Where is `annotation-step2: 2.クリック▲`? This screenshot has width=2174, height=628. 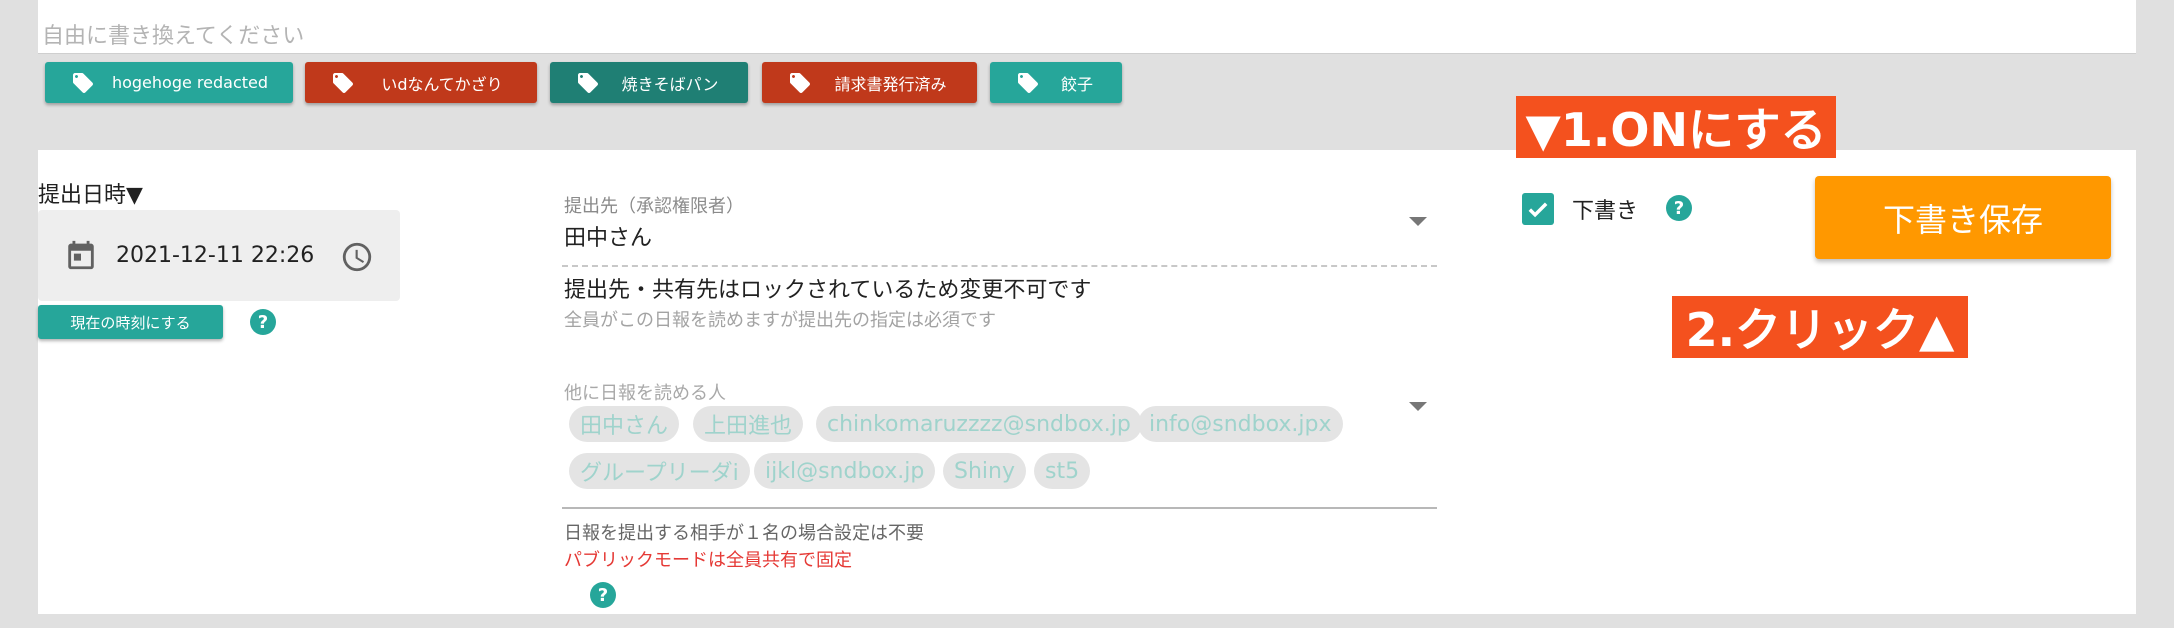
annotation-step2: 2.クリック▲ is located at coordinates (1820, 327).